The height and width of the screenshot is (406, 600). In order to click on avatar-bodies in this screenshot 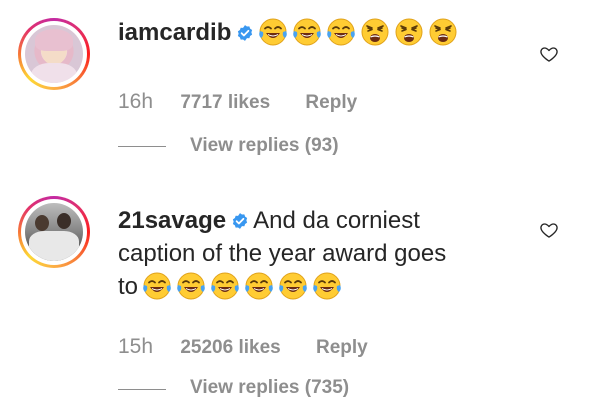, I will do `click(54, 246)`.